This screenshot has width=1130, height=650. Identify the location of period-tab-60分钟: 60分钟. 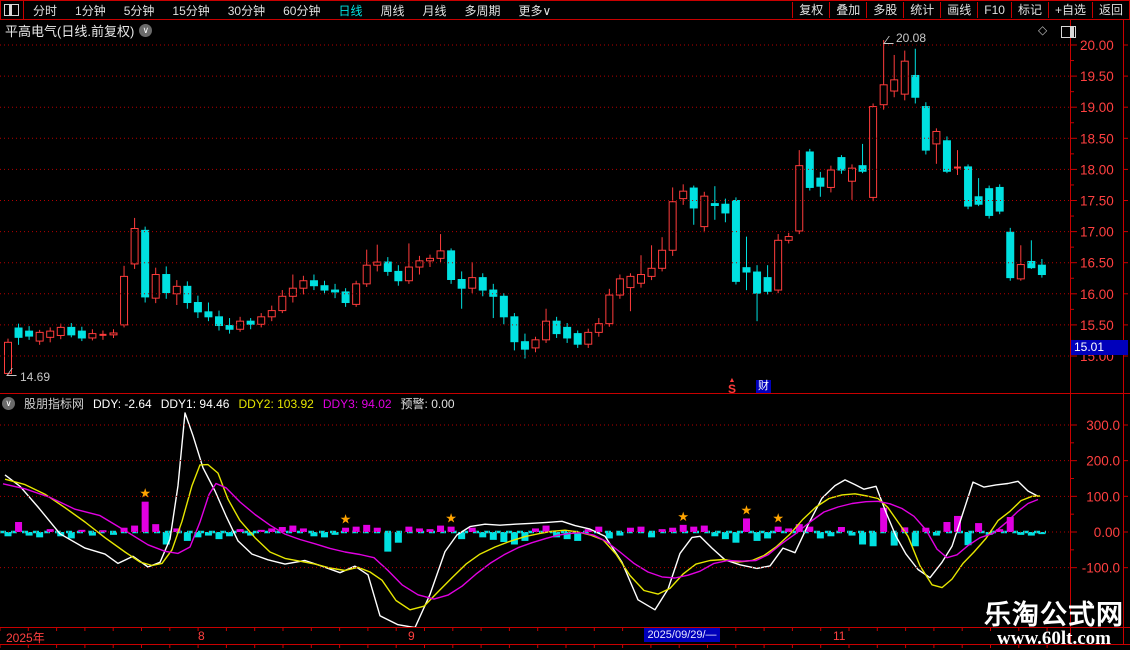
(301, 10).